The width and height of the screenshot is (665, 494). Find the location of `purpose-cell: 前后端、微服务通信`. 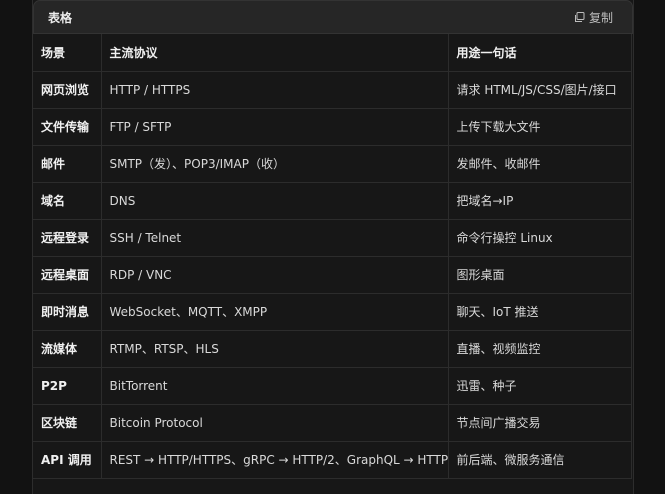

purpose-cell: 前后端、微服务通信 is located at coordinates (540, 460).